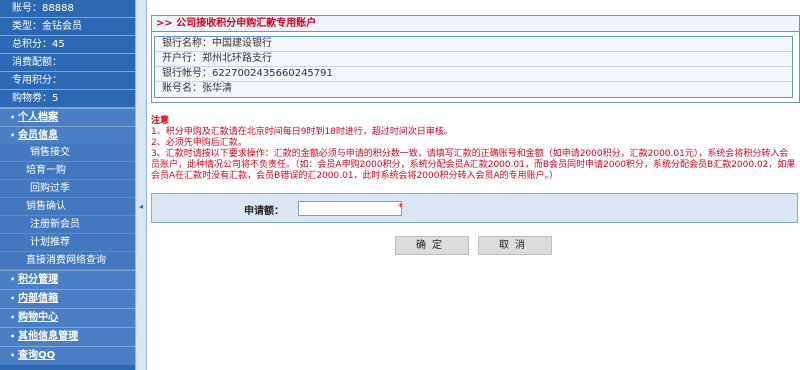  Describe the element at coordinates (67, 81) in the screenshot. I see `dedicated-points: 专用积分：` at that location.